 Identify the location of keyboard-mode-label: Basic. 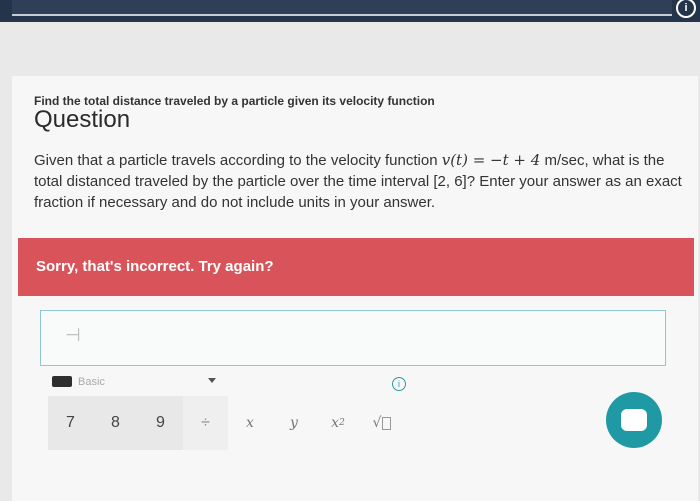
(91, 382).